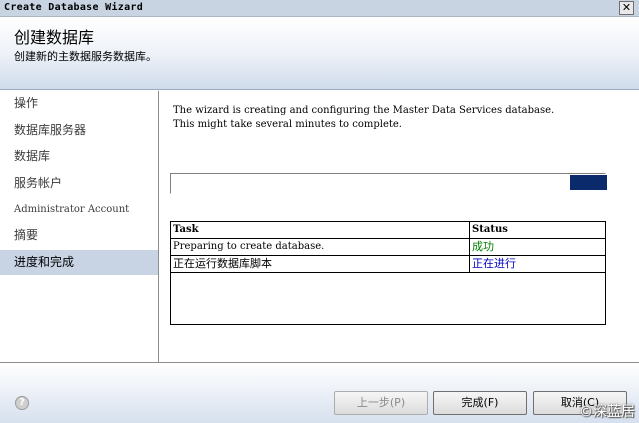 This screenshot has width=639, height=423. I want to click on help-icon: ?, so click(22, 403).